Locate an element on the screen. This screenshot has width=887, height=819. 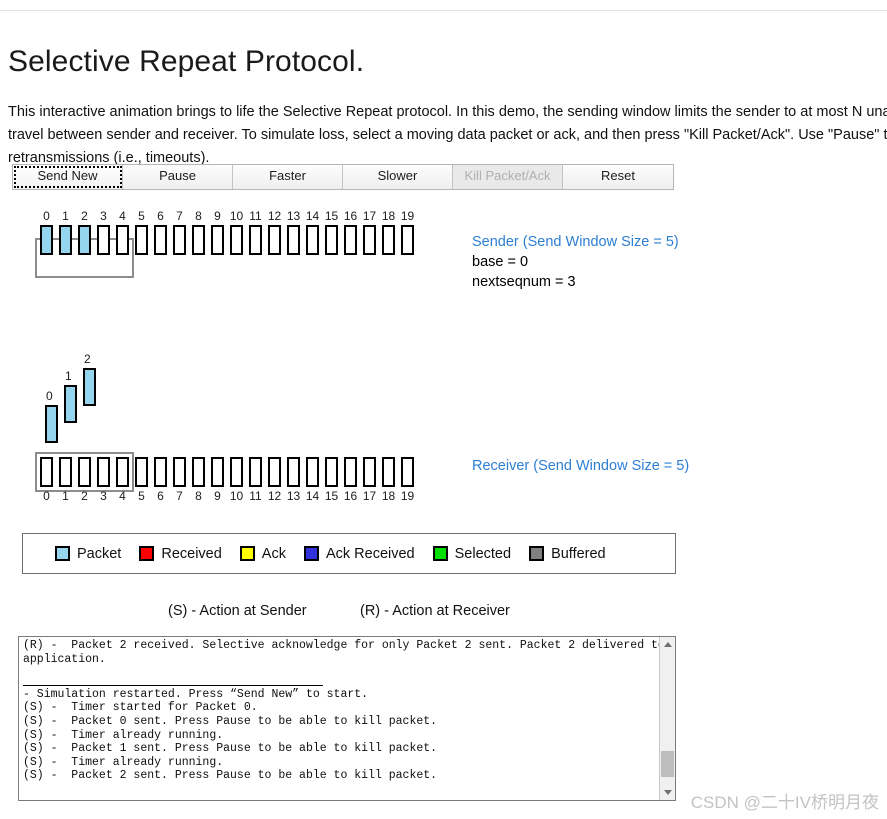
sender-packet-slot: 9 is located at coordinates (217, 232).